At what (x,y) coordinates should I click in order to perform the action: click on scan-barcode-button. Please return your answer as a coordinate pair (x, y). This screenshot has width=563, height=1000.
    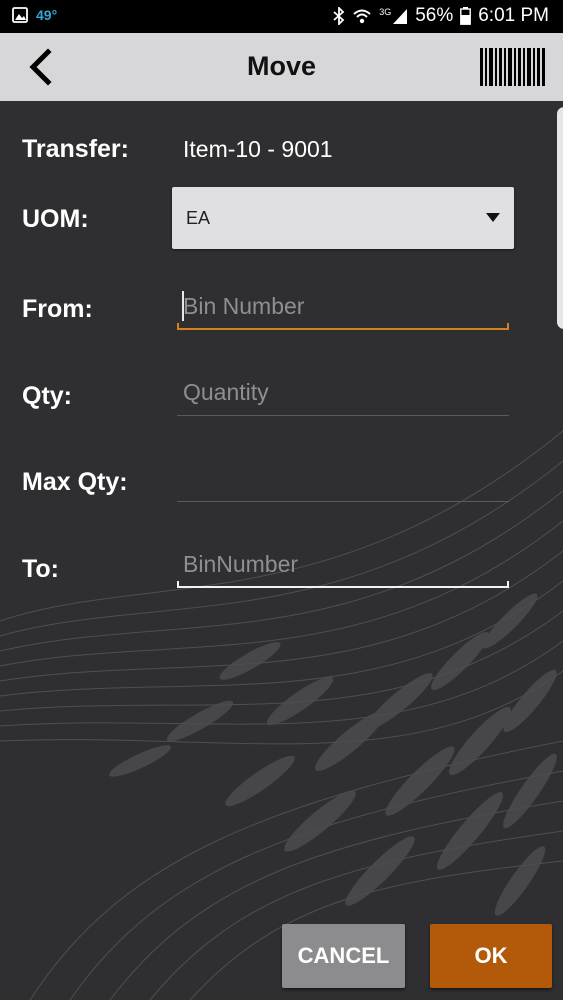
    Looking at the image, I should click on (513, 67).